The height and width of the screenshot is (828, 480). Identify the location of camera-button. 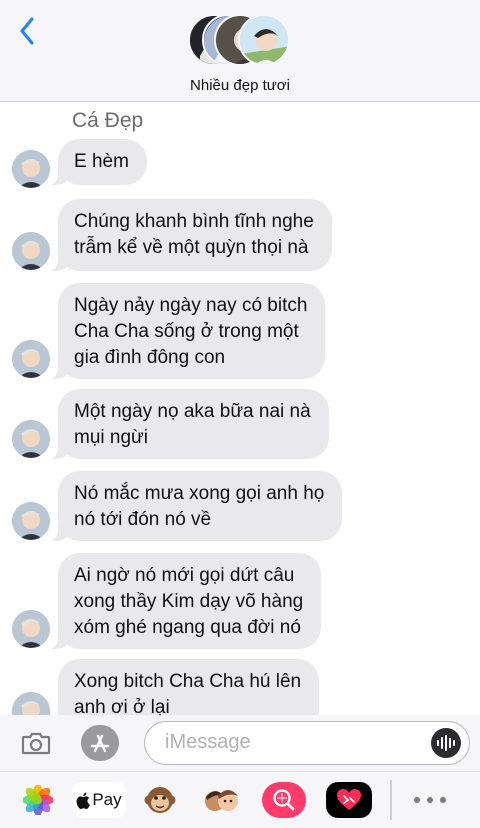
(36, 743).